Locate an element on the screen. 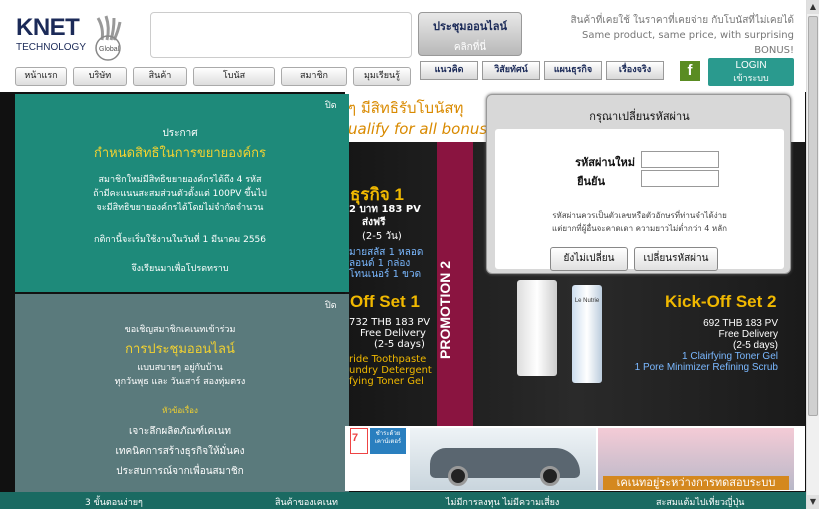 The image size is (819, 509). meeting-topic: เทคนิคการสร้างธุรกิจให้มั่นคง is located at coordinates (180, 451).